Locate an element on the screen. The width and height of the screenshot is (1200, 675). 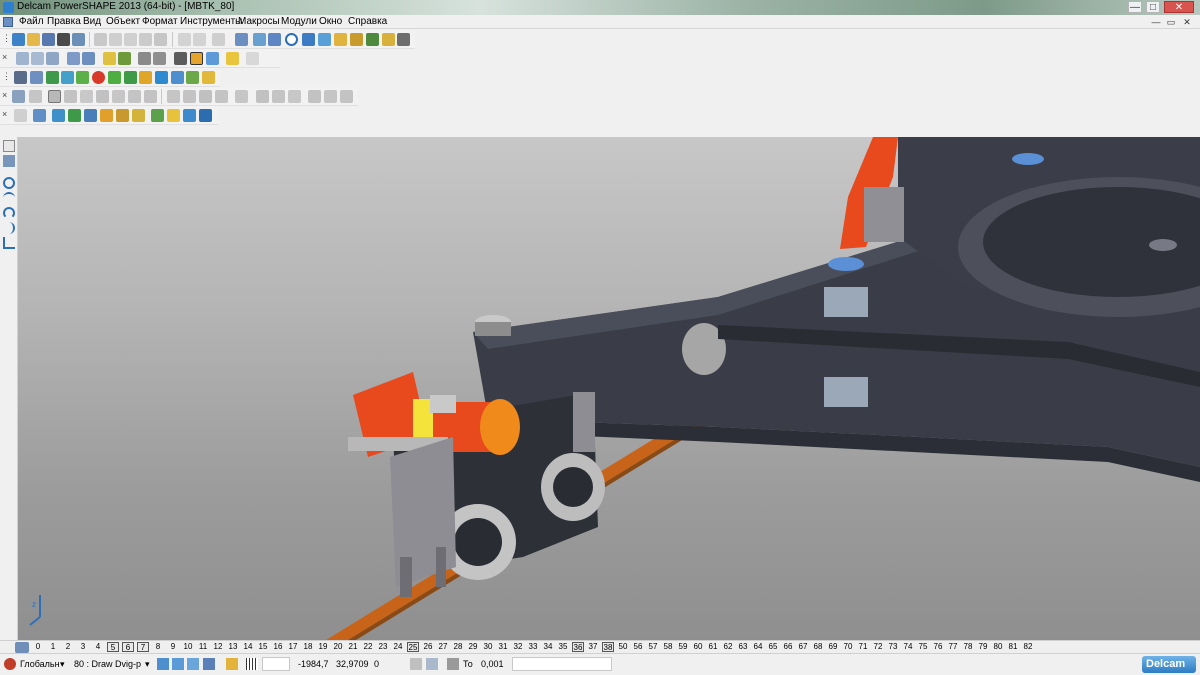
solid-sub-icon is located at coordinates (74, 115).